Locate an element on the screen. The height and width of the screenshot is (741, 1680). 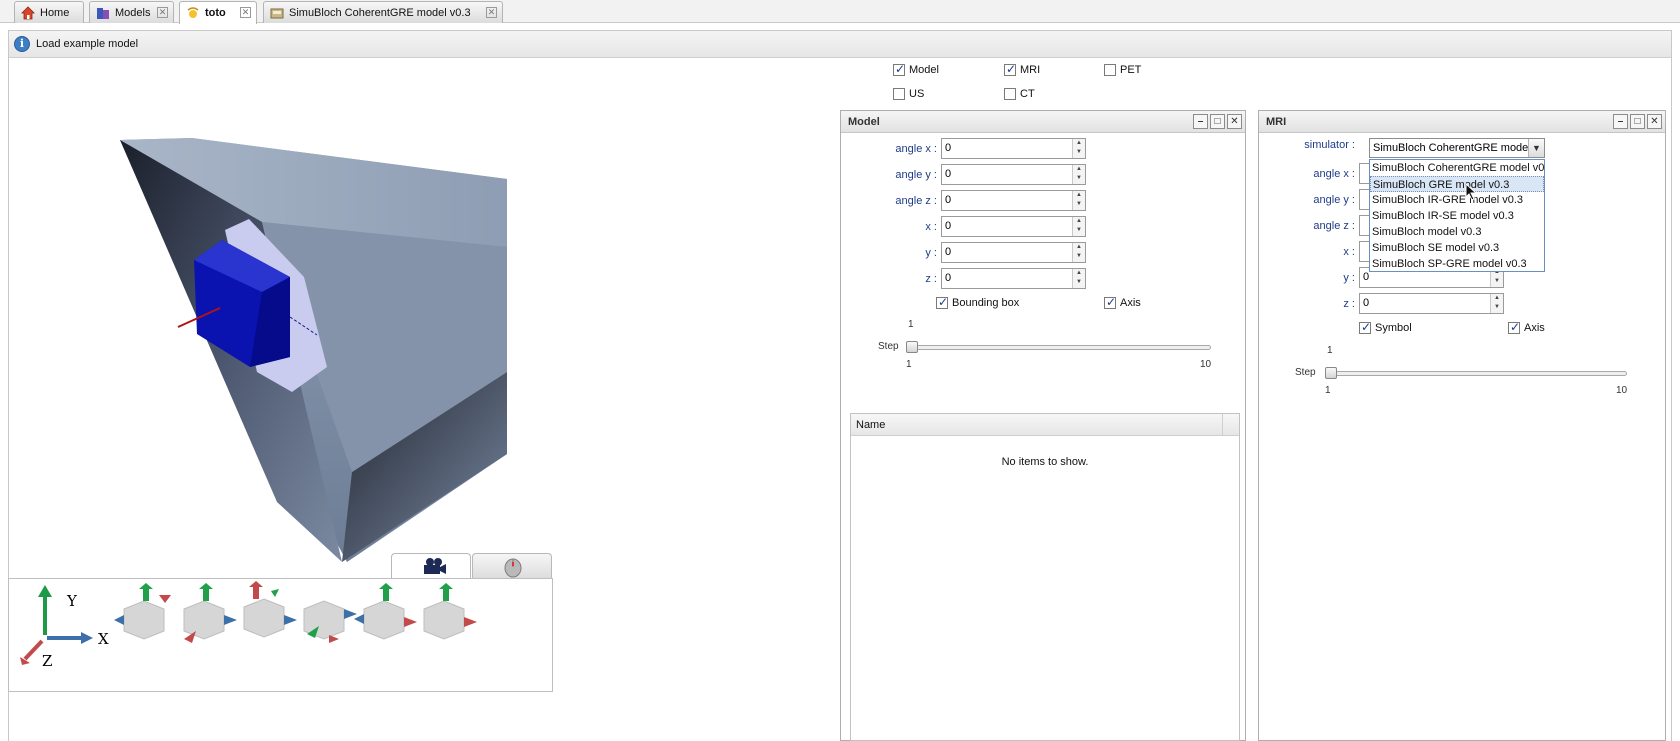
x-input: 0 ▲ ▼ is located at coordinates (1013, 226).